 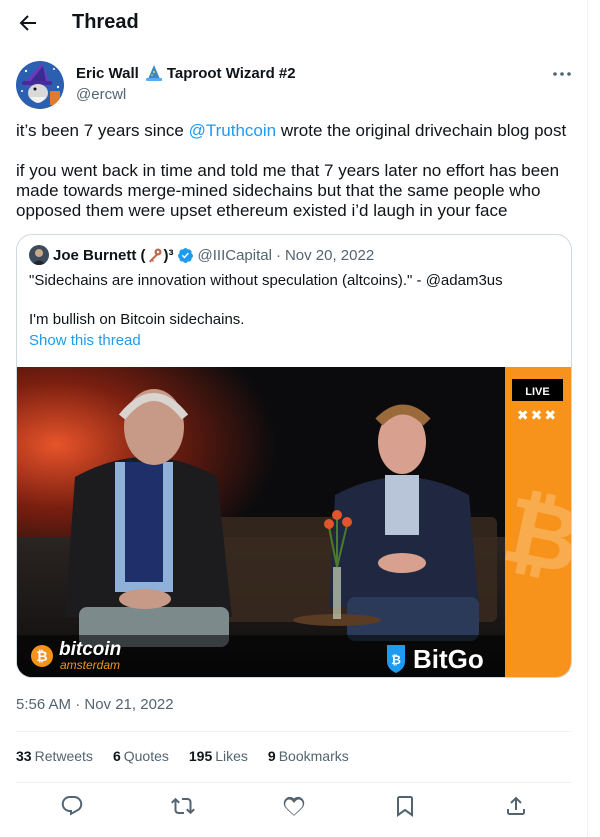 I want to click on thread-header: Thread, so click(x=294, y=23).